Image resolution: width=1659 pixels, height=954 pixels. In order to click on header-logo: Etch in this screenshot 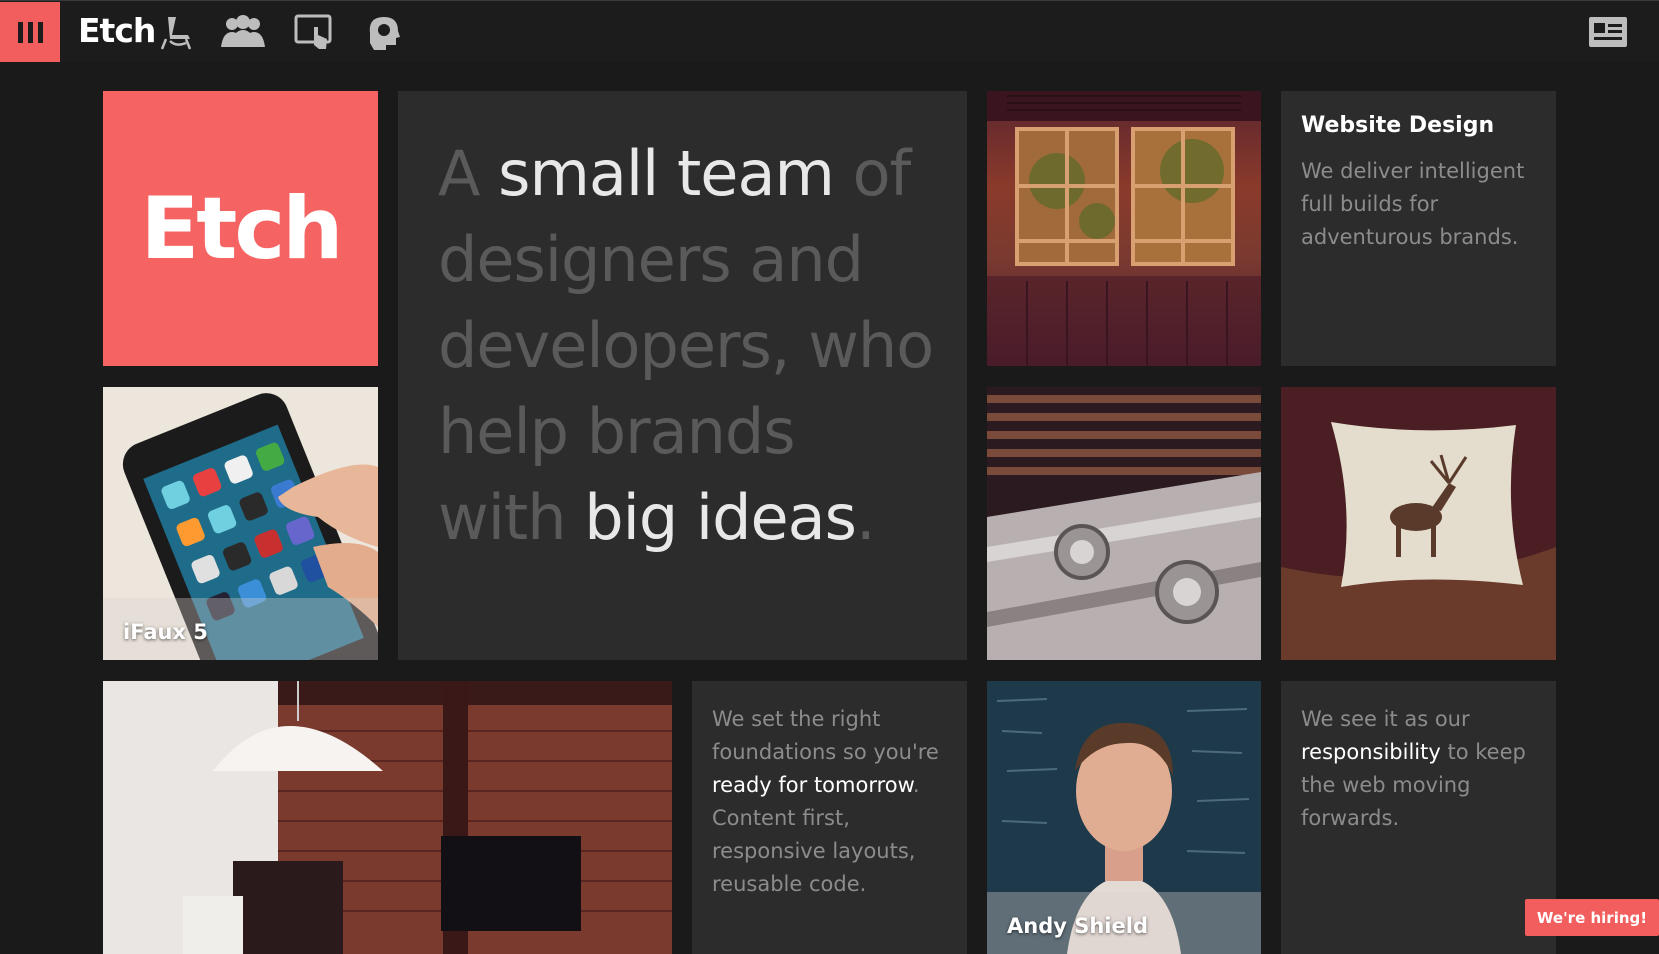, I will do `click(117, 30)`.